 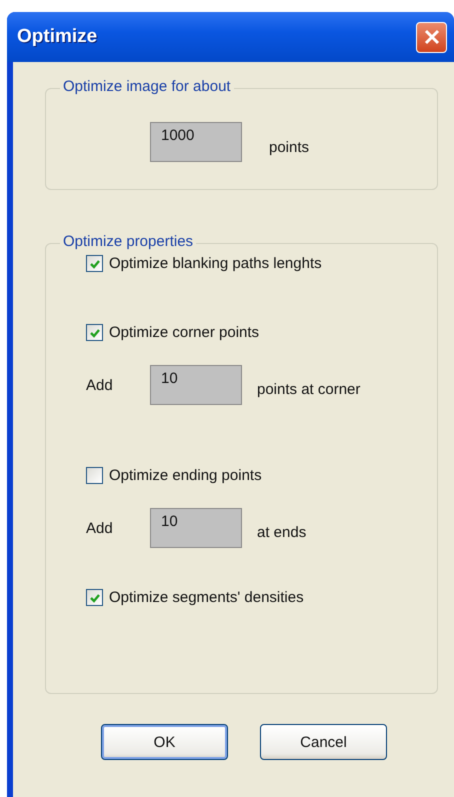 What do you see at coordinates (289, 147) in the screenshot?
I see `unit-label: points` at bounding box center [289, 147].